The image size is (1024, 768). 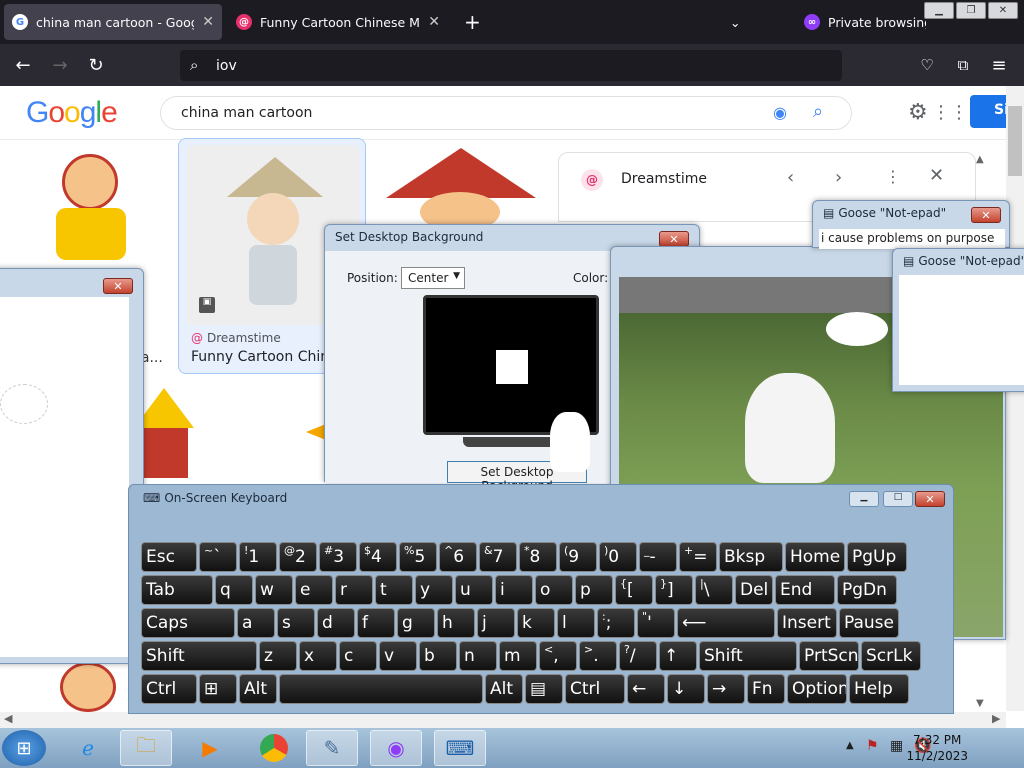 I want to click on tab-google: G china man cartoon - Google Se ✕, so click(x=113, y=22).